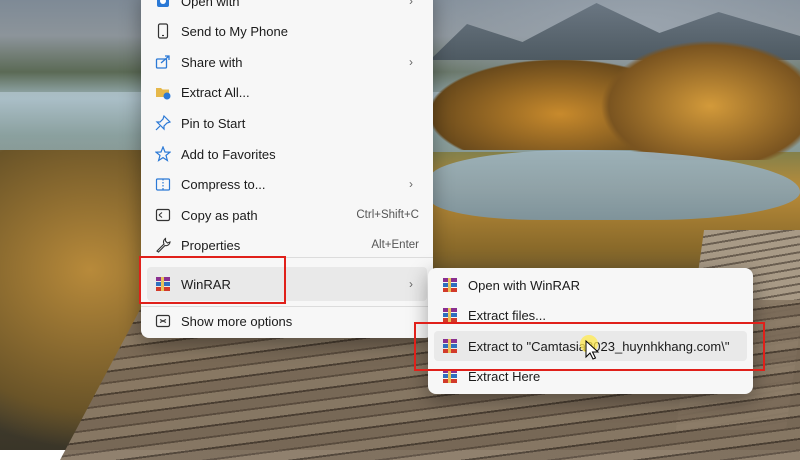 The image size is (800, 460). Describe the element at coordinates (700, 100) in the screenshot. I see `wallpaper-hill` at that location.